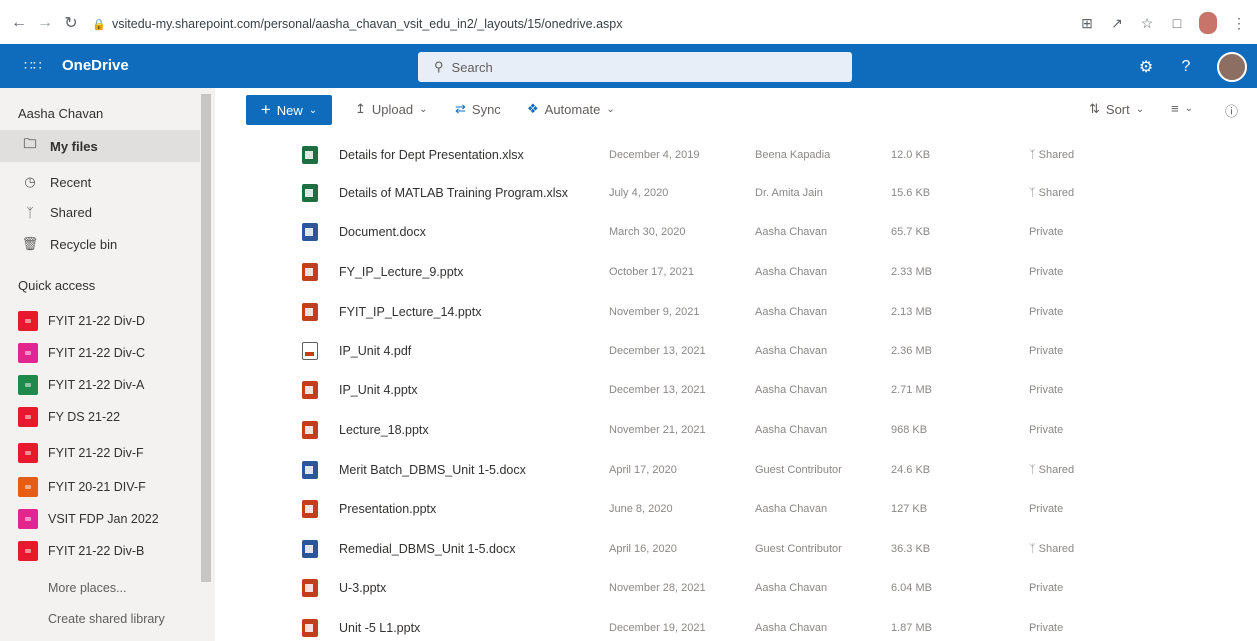  I want to click on file-name: Presentation.pptx, so click(387, 509).